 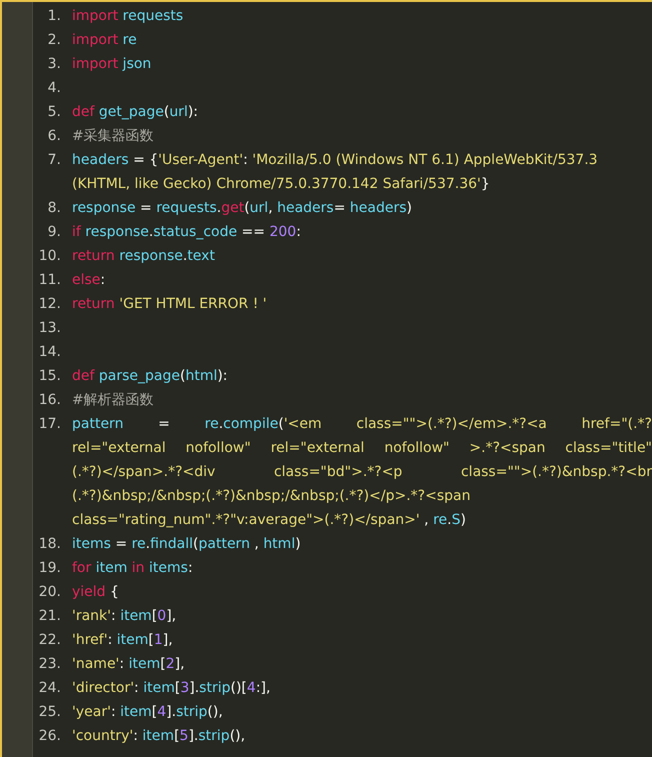 I want to click on line-number: 24., so click(x=49, y=688).